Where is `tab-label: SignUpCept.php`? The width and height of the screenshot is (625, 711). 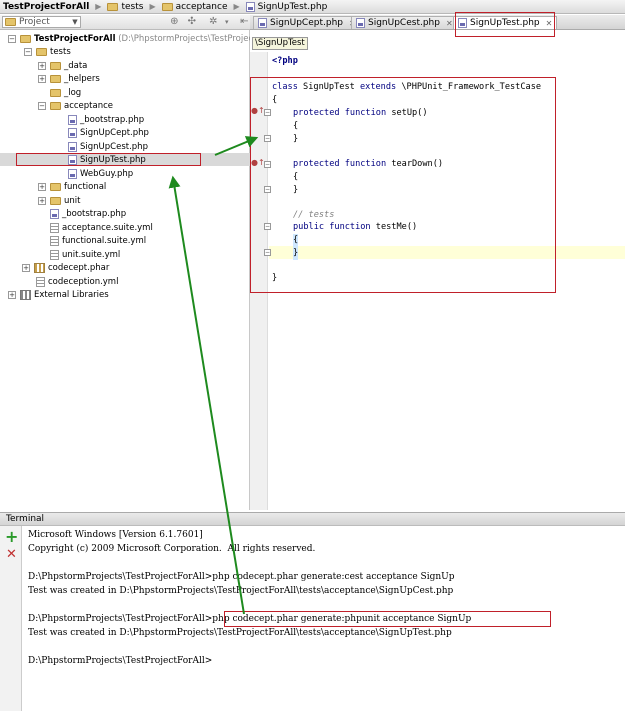 tab-label: SignUpCept.php is located at coordinates (306, 23).